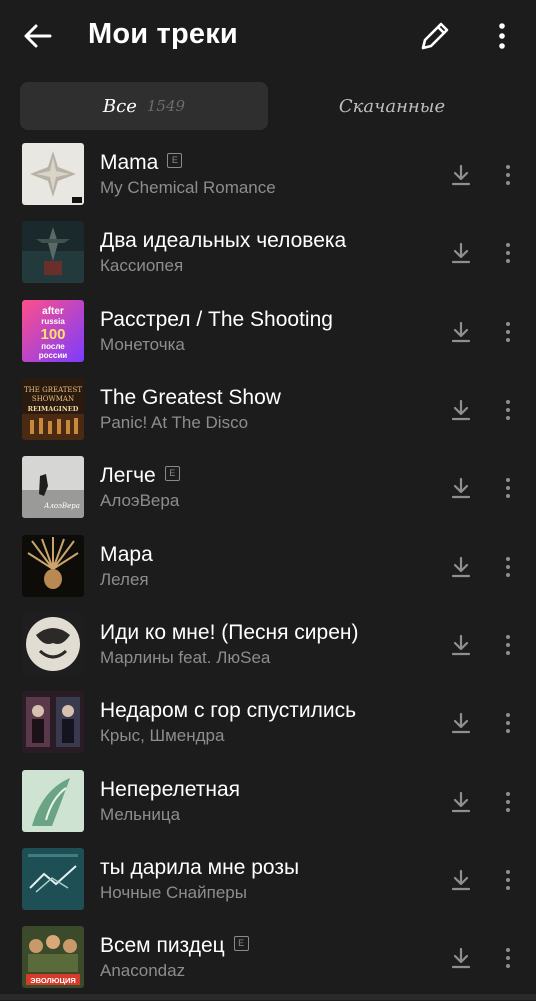 This screenshot has width=536, height=1001. What do you see at coordinates (53, 355) in the screenshot?
I see `svg-text: россии` at bounding box center [53, 355].